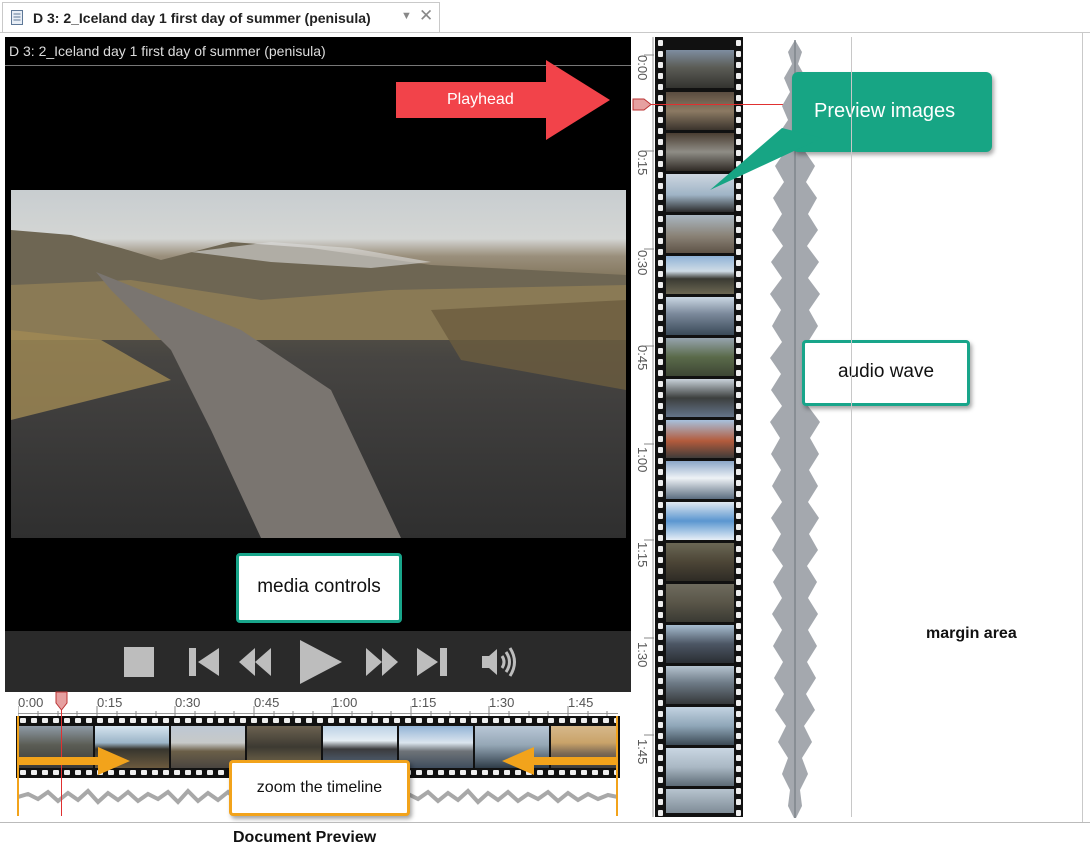  What do you see at coordinates (74, 761) in the screenshot?
I see `zoom-arrow-right` at bounding box center [74, 761].